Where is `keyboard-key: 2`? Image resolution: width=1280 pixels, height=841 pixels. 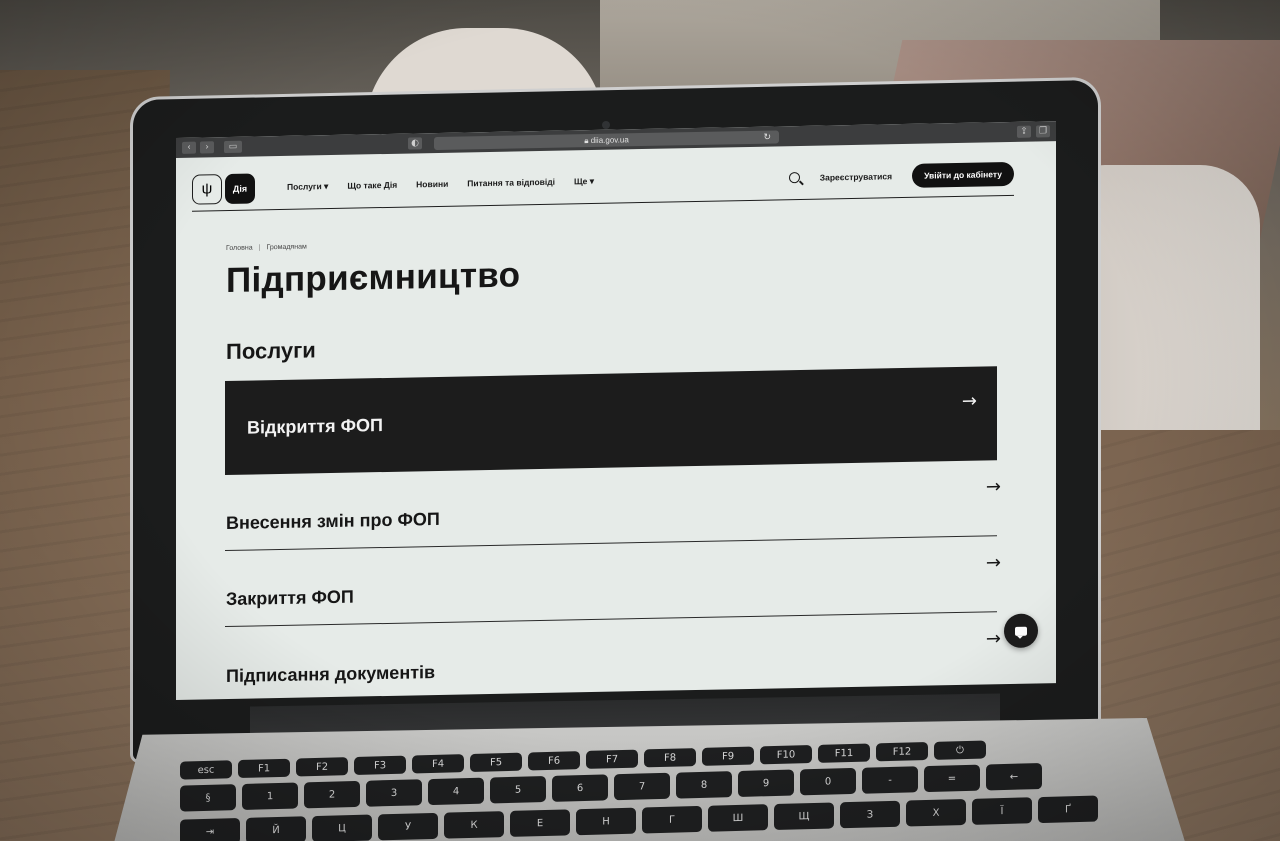
keyboard-key: 2 is located at coordinates (332, 794).